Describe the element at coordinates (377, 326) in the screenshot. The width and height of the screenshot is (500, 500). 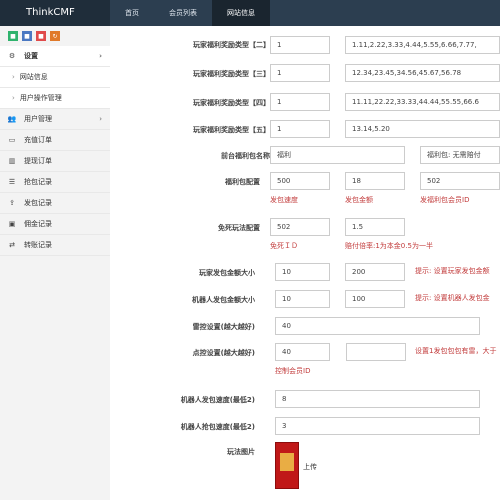
I see `mine-level-input: 40` at that location.